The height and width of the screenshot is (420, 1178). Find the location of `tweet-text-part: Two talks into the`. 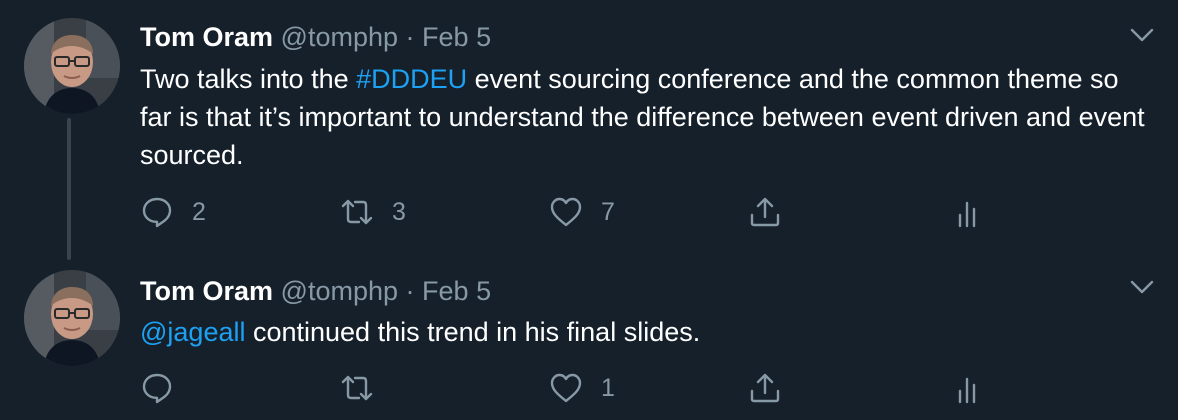

tweet-text-part: Two talks into the is located at coordinates (248, 79).